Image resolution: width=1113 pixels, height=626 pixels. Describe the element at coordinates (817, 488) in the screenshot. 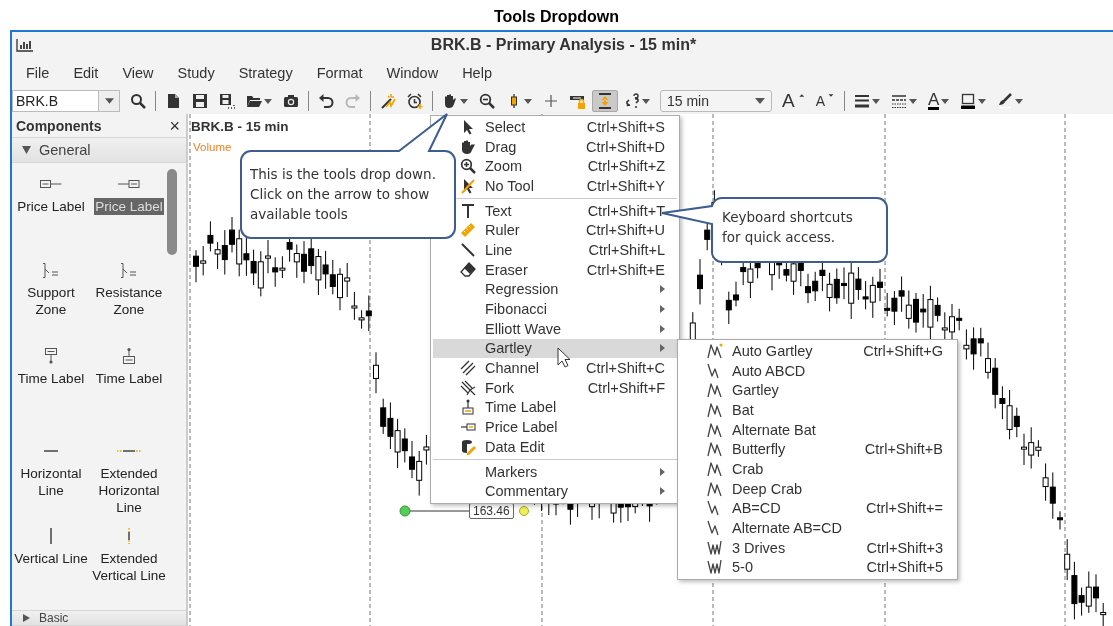

I see `menu-item: Deep Crab` at that location.